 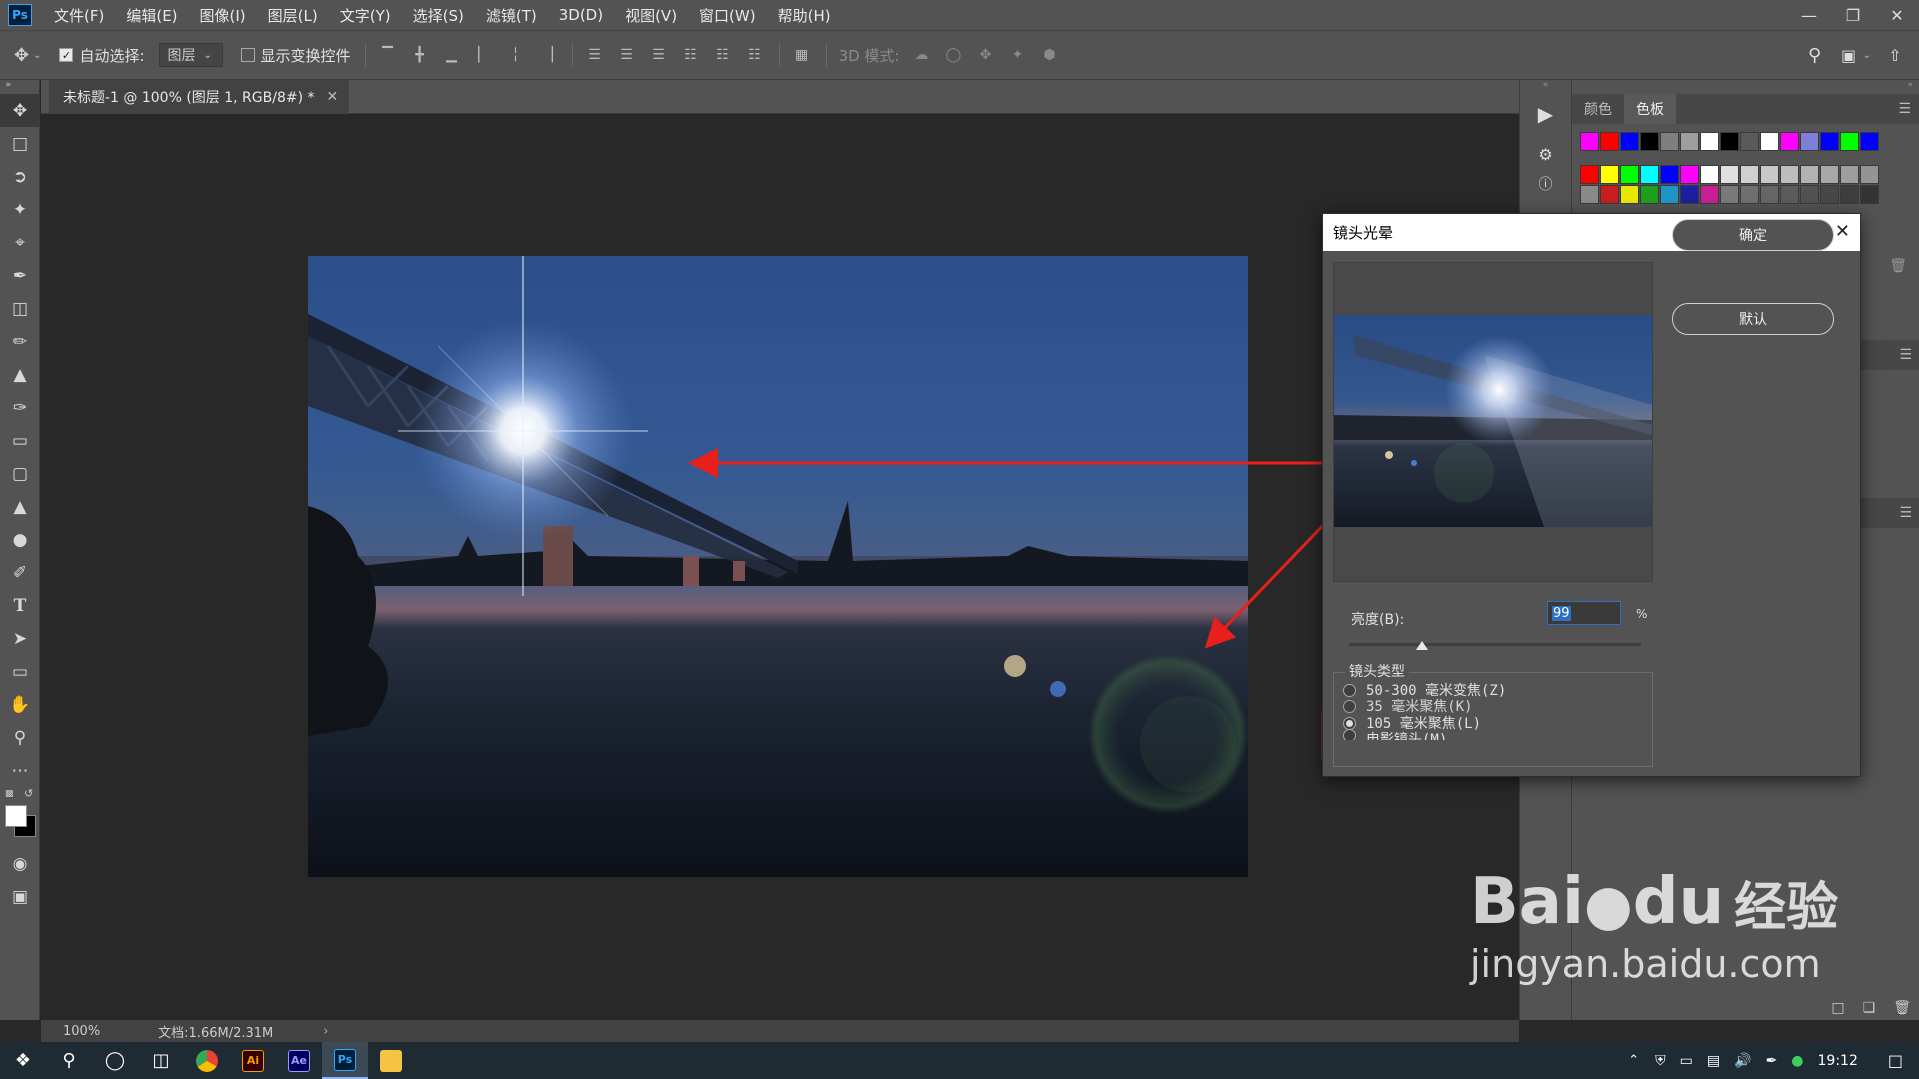 I want to click on close-icon: ✕, so click(x=1842, y=231).